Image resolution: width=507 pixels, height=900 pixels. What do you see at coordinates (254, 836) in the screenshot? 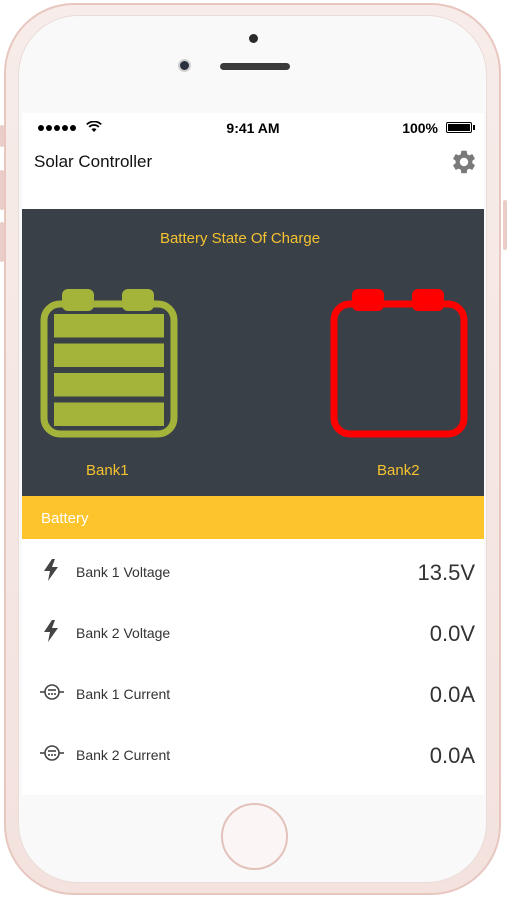
I see `home-button` at bounding box center [254, 836].